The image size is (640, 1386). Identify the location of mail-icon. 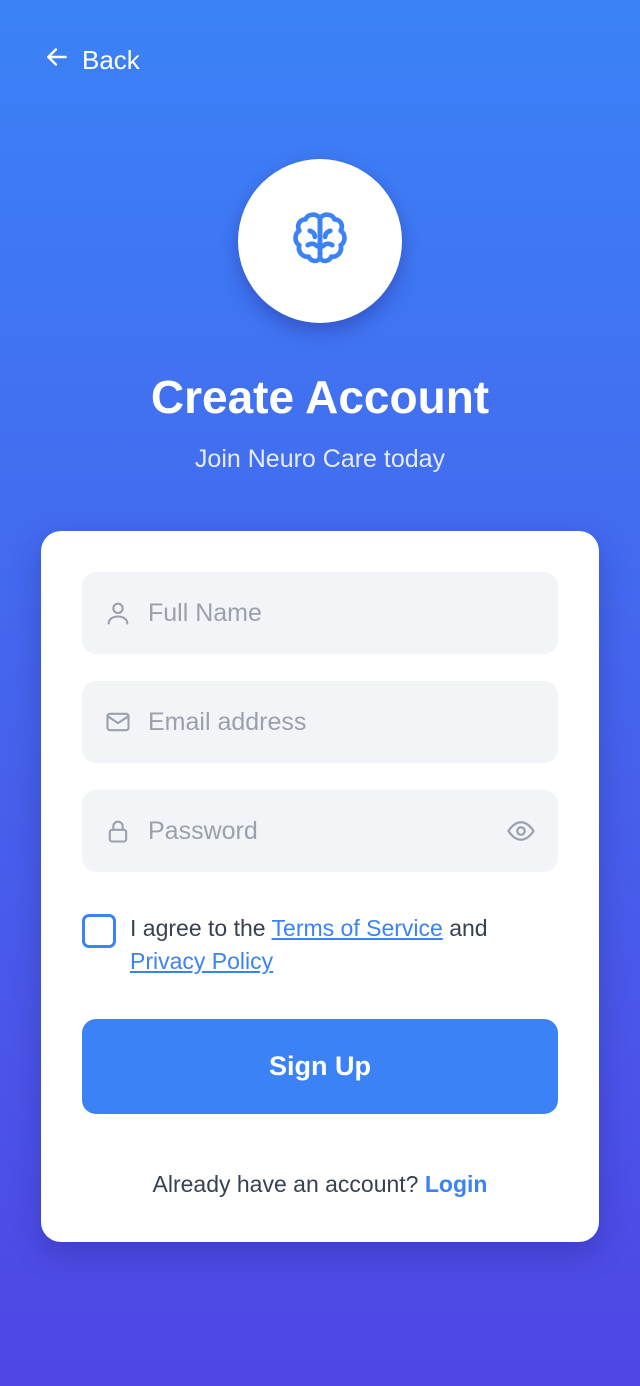
(118, 722).